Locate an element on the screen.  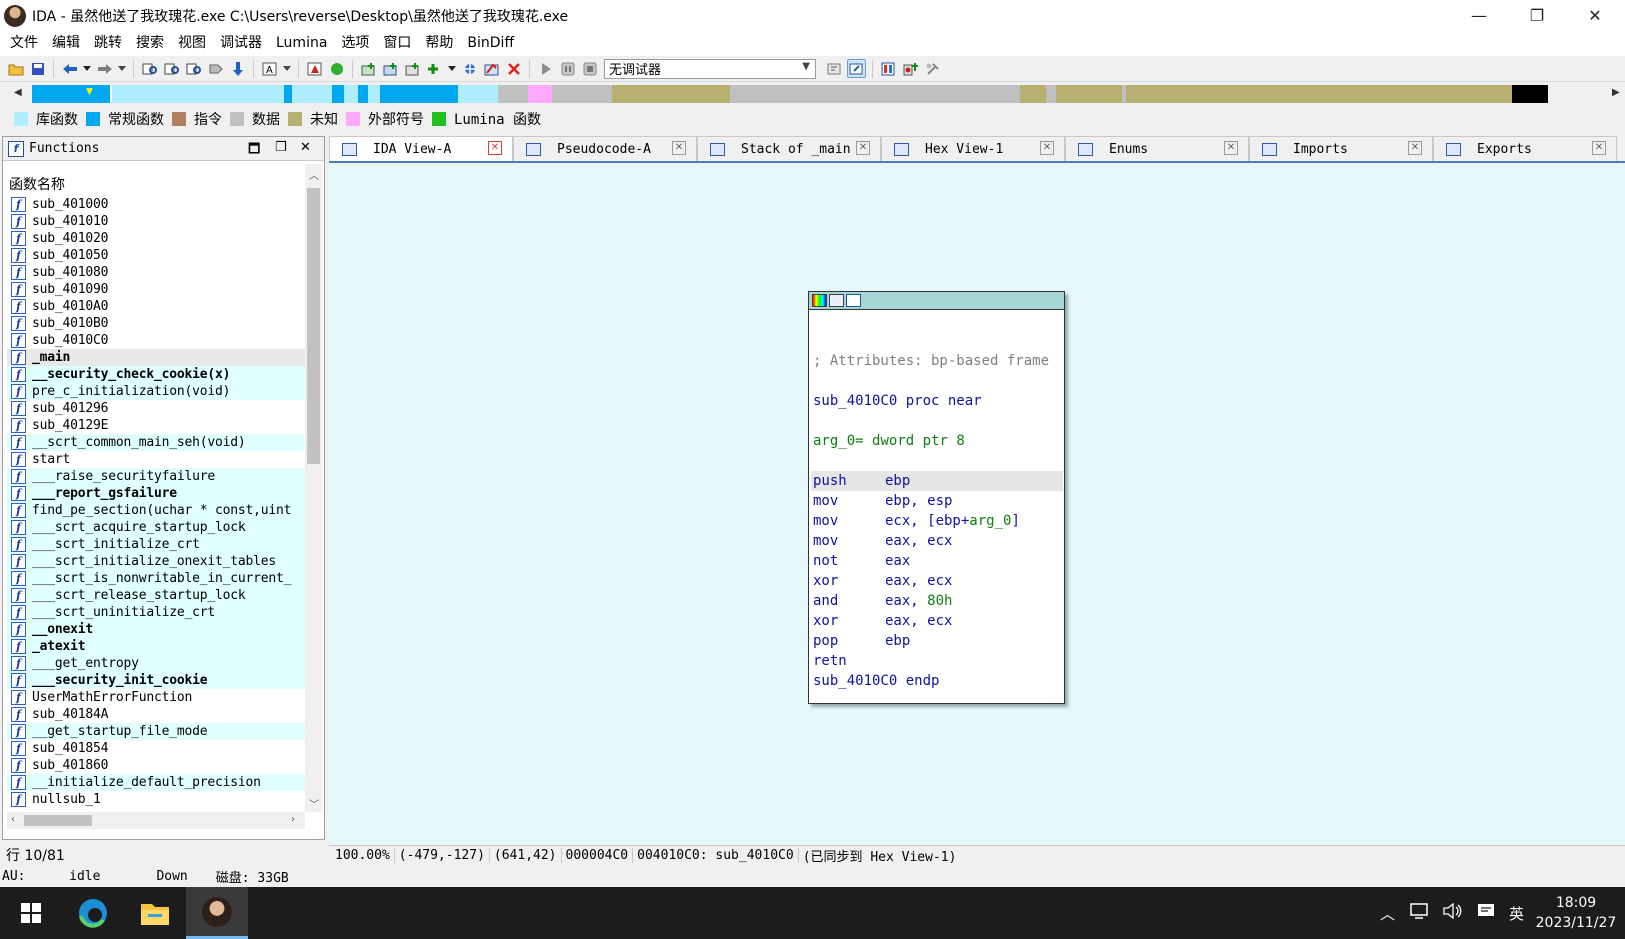
back-dropdown-icon is located at coordinates (87, 68).